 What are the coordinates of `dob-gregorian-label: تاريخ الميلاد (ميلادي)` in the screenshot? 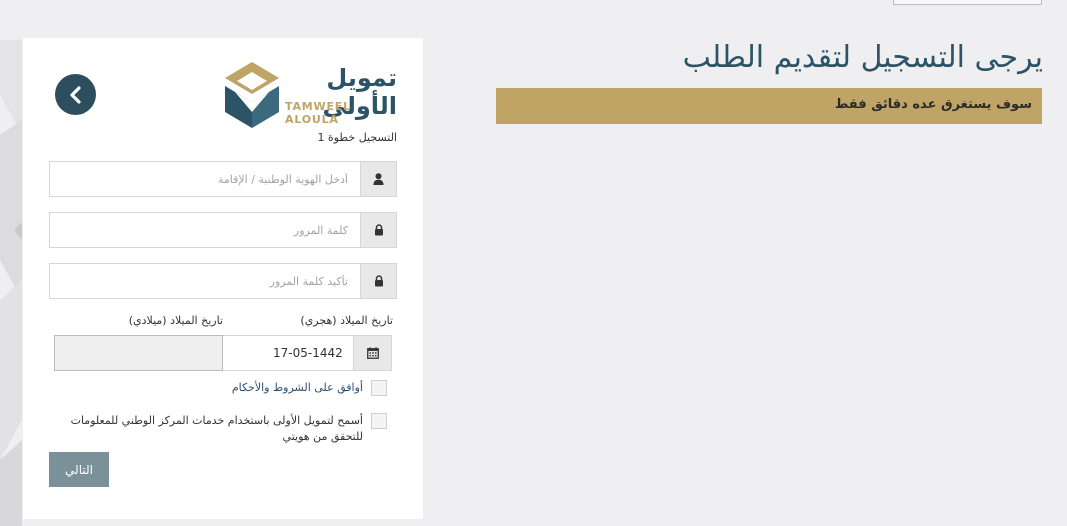 It's located at (175, 320).